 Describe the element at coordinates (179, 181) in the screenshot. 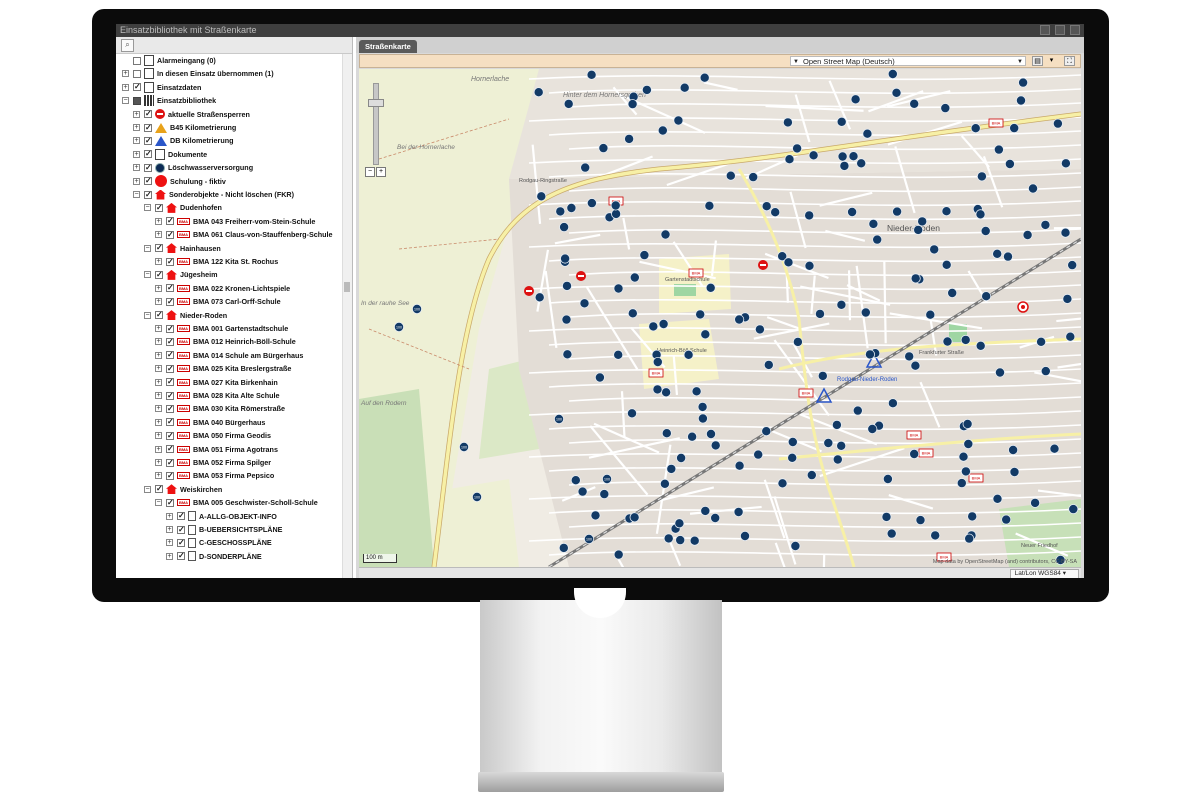

I see `tree-item: + ✓ Schulung - fiktiv` at that location.